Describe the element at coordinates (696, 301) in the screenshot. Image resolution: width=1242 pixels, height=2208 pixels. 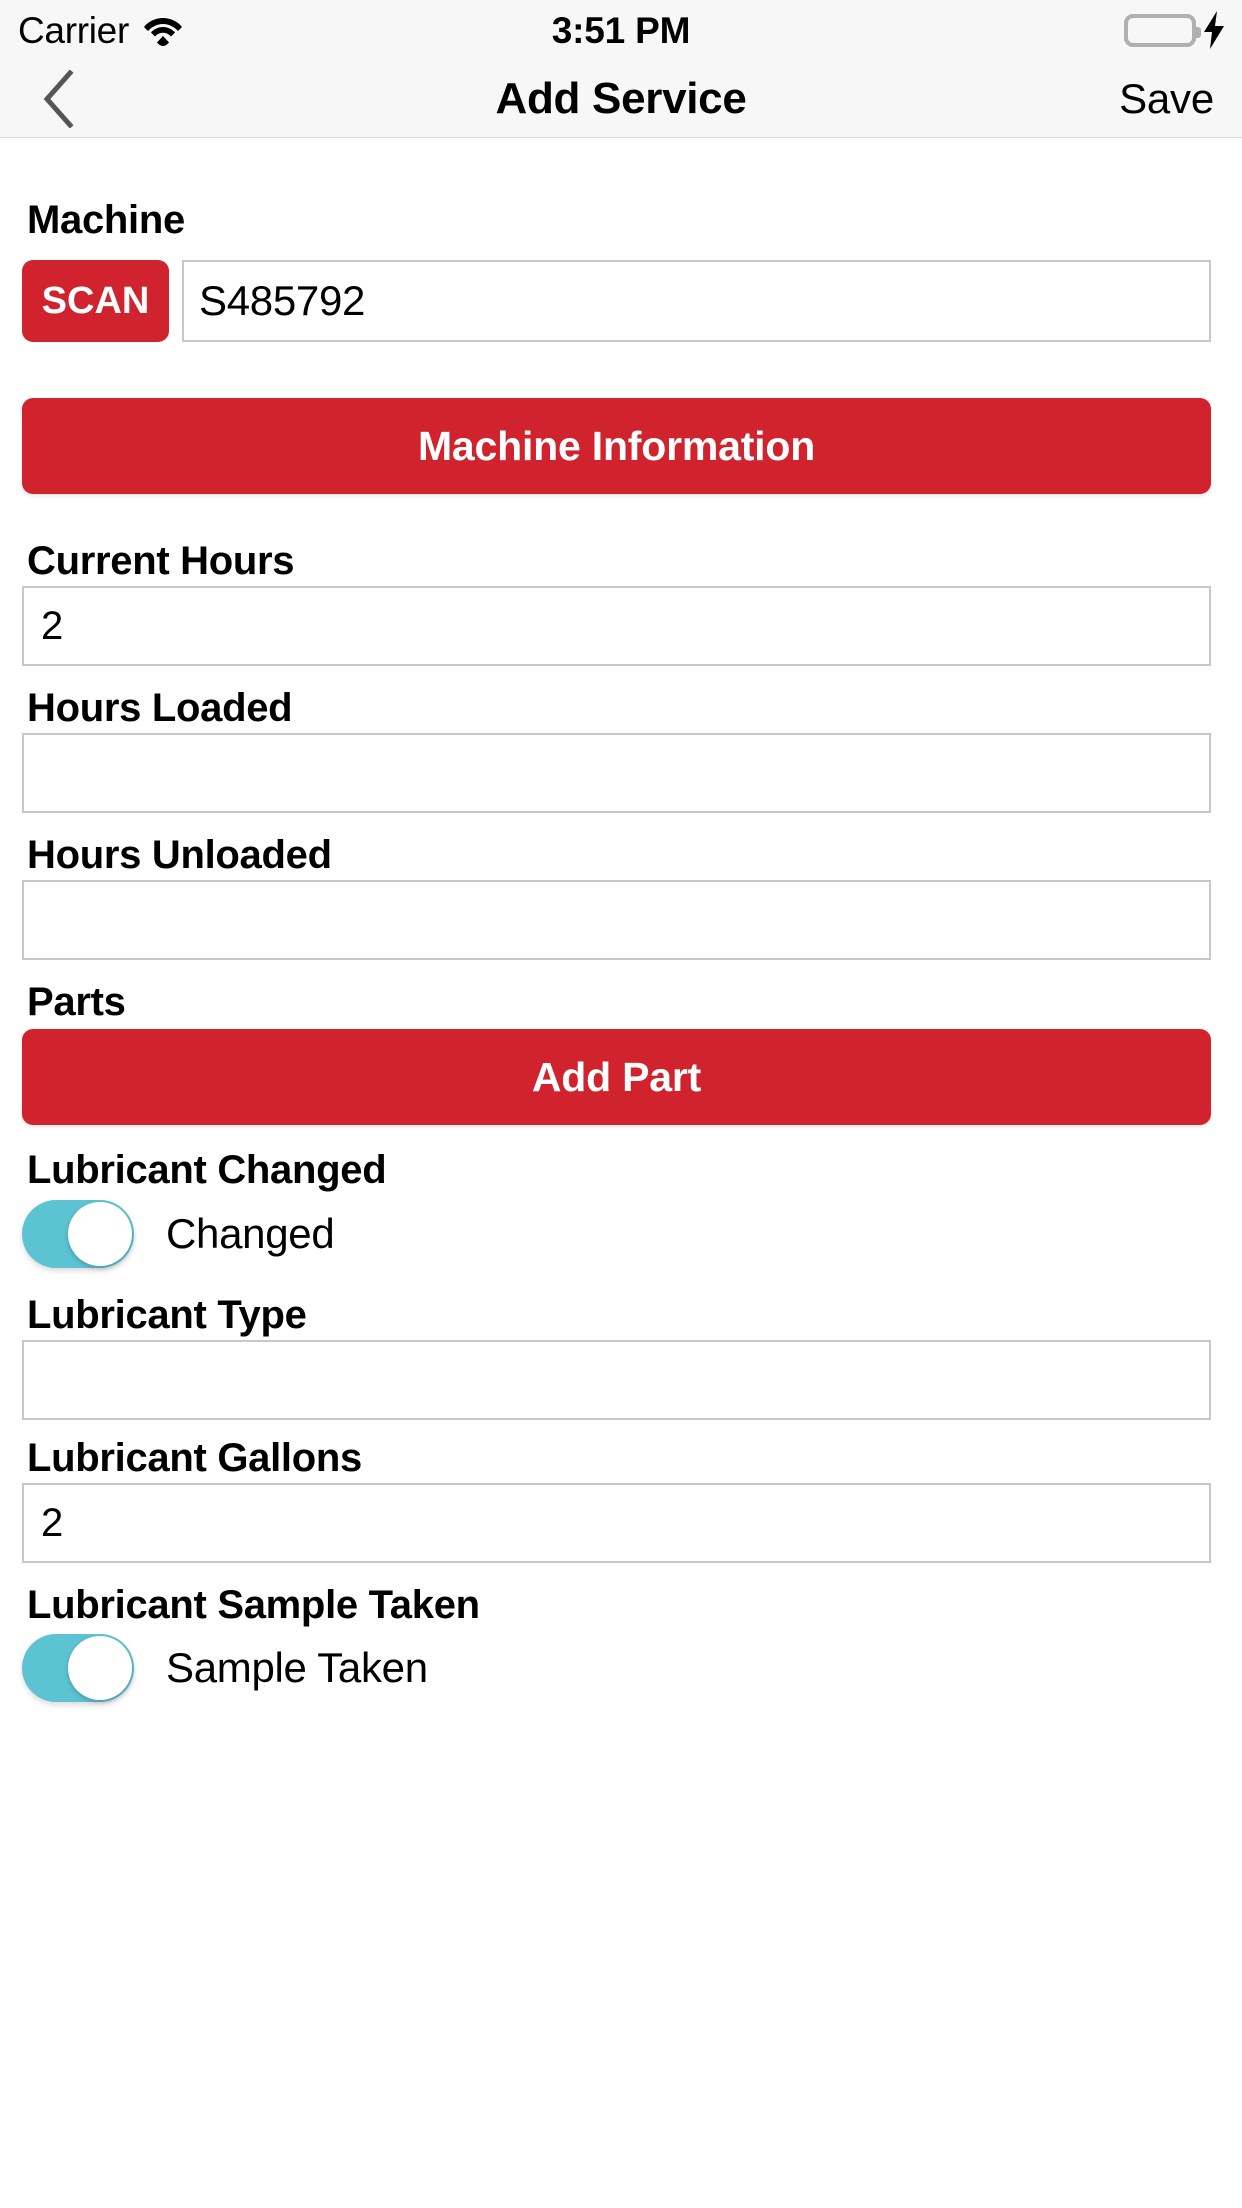
I see `machine-id-input` at that location.